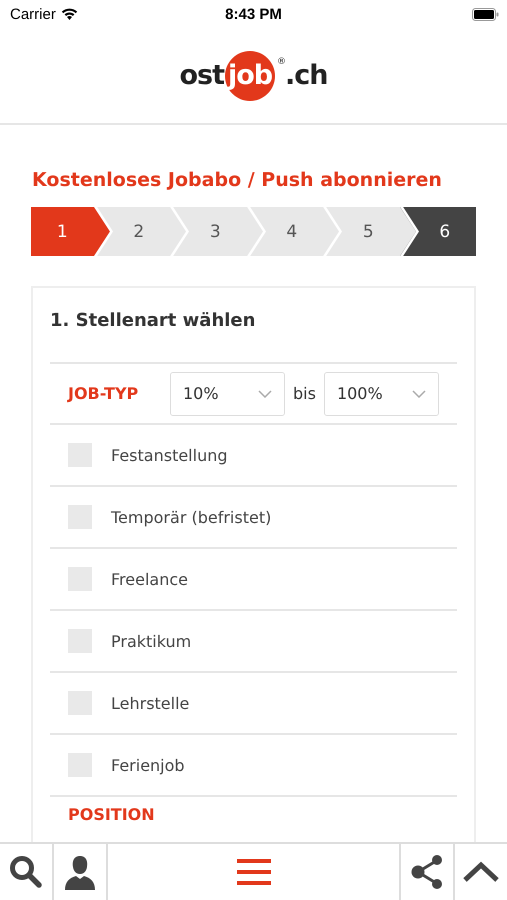  Describe the element at coordinates (80, 872) in the screenshot. I see `person-icon` at that location.